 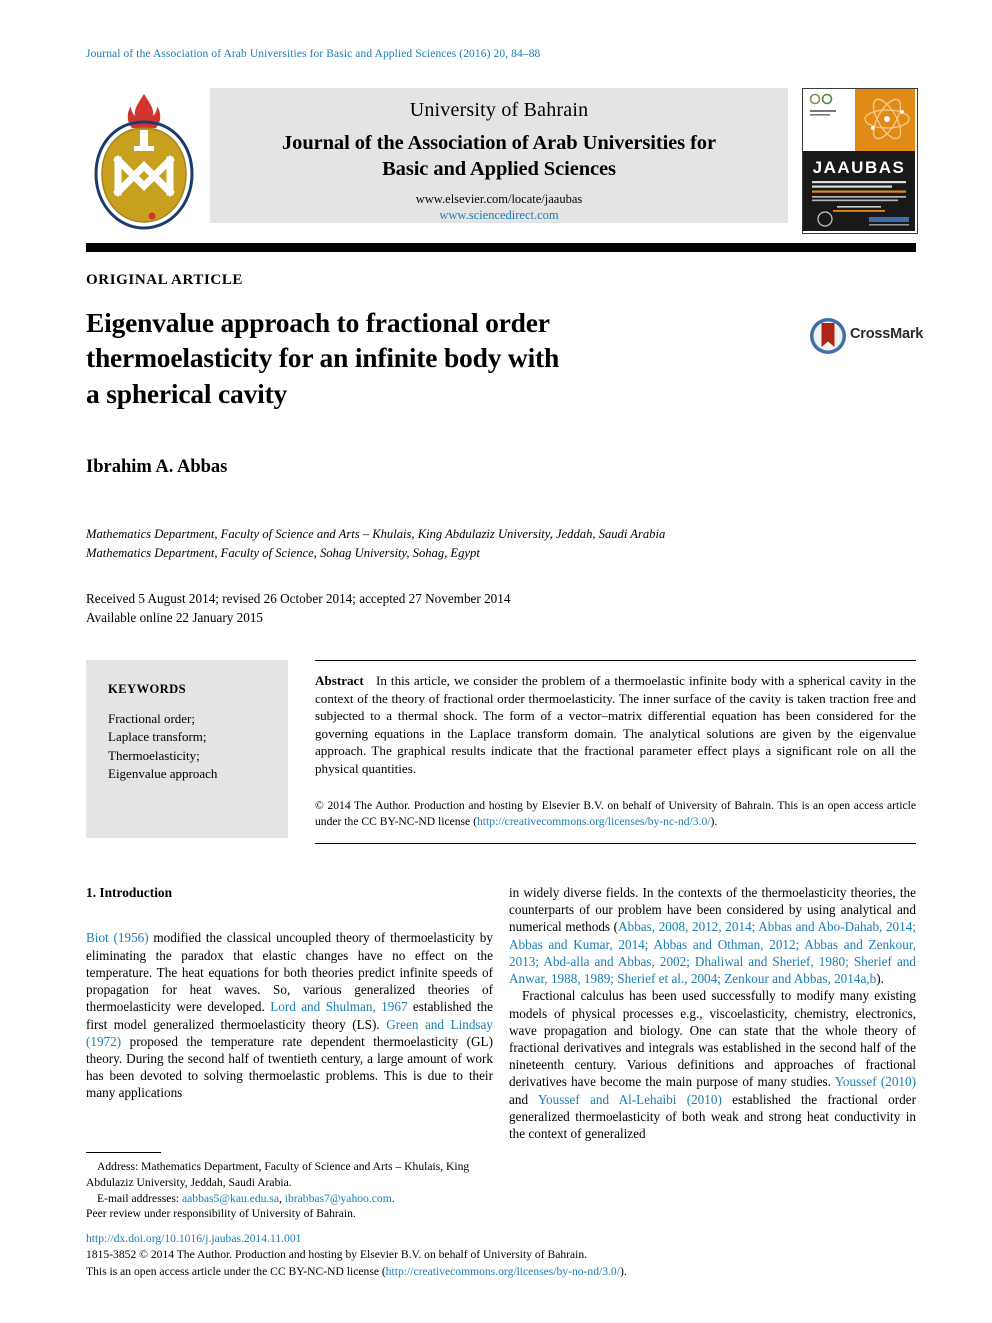 What do you see at coordinates (623, 1271) in the screenshot?
I see `license-text-end: ).` at bounding box center [623, 1271].